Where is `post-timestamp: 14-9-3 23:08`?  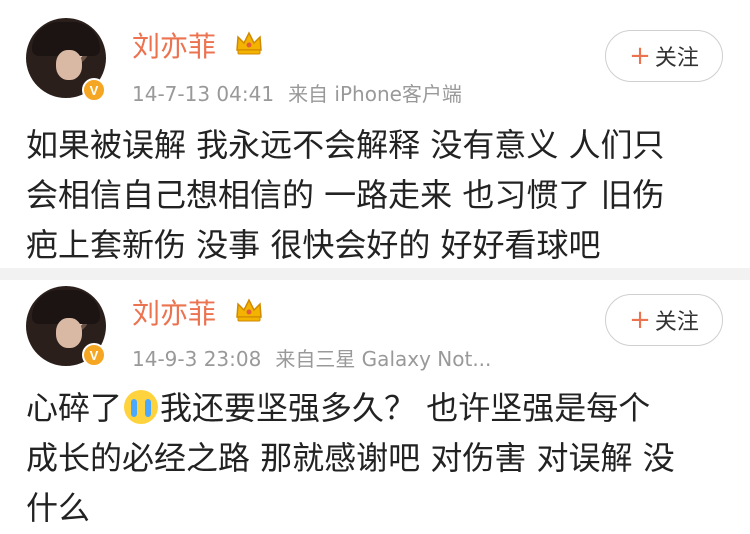 post-timestamp: 14-9-3 23:08 is located at coordinates (196, 359).